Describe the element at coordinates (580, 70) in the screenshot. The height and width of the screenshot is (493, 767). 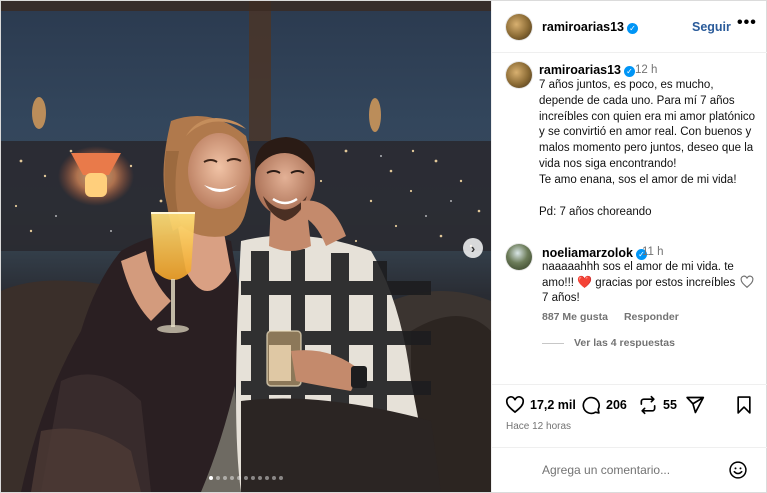
I see `caption-username-text: ramiroarias13` at that location.